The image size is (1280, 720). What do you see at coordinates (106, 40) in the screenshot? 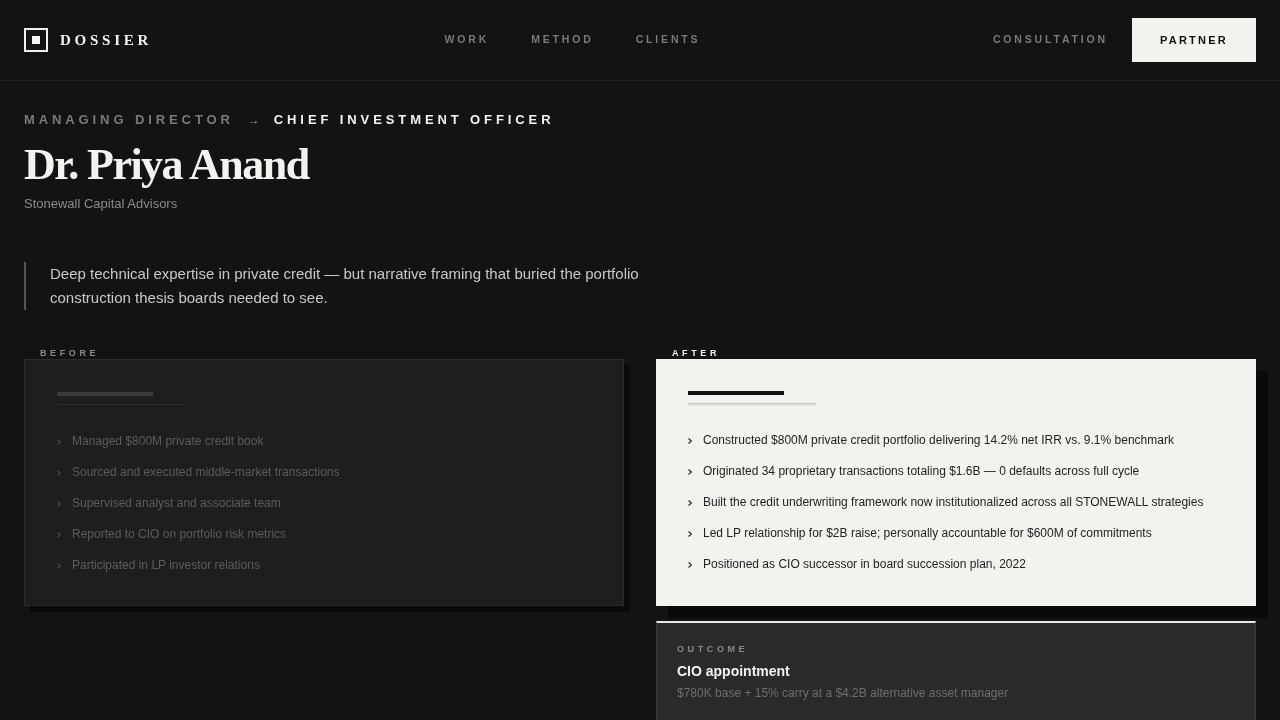
I see `logo-text: DOSSIER` at bounding box center [106, 40].